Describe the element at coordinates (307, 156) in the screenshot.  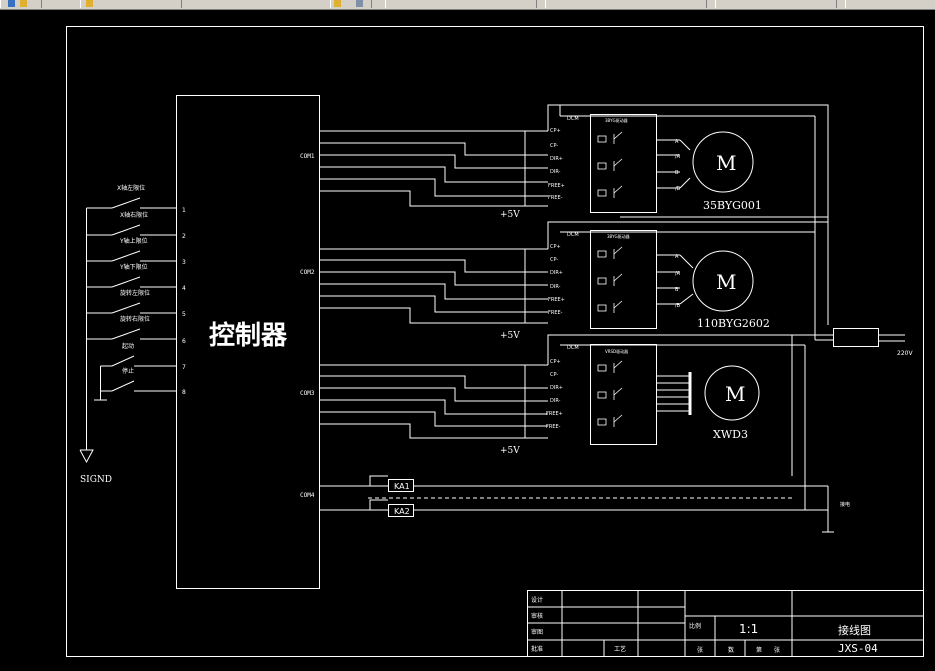
I see `port-label-com1: COM1` at that location.